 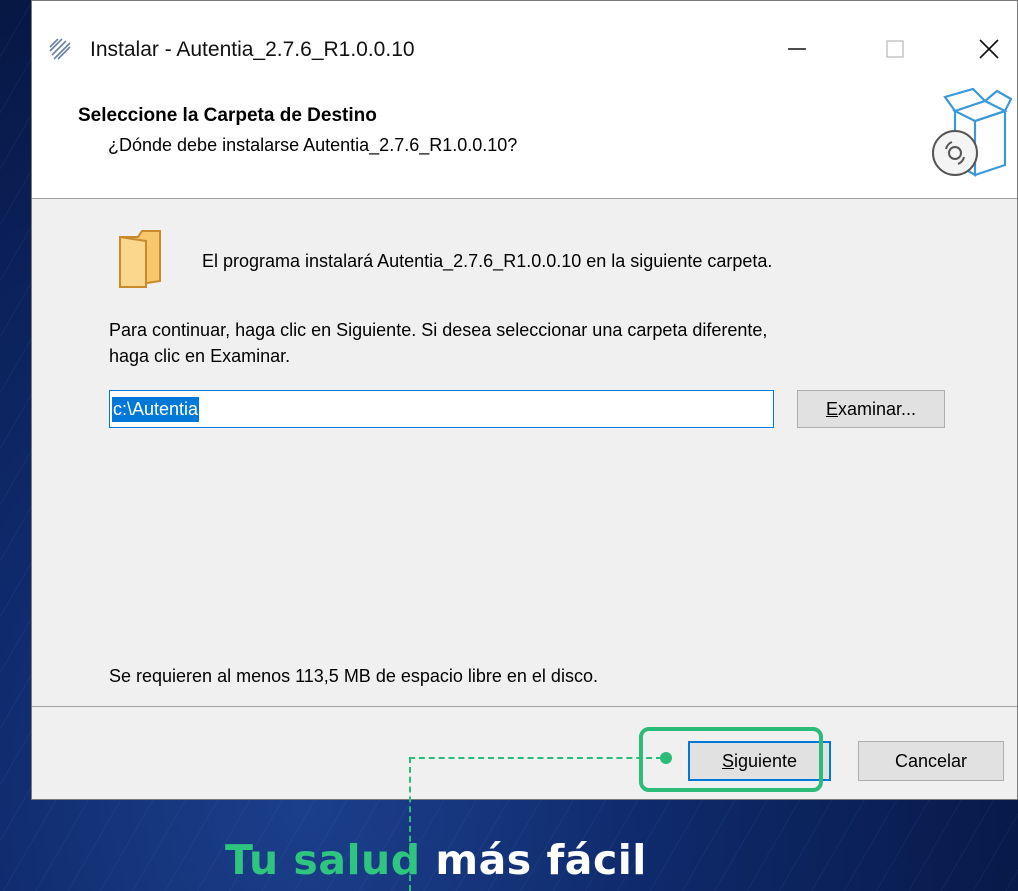 I want to click on maximize-button, so click(x=895, y=49).